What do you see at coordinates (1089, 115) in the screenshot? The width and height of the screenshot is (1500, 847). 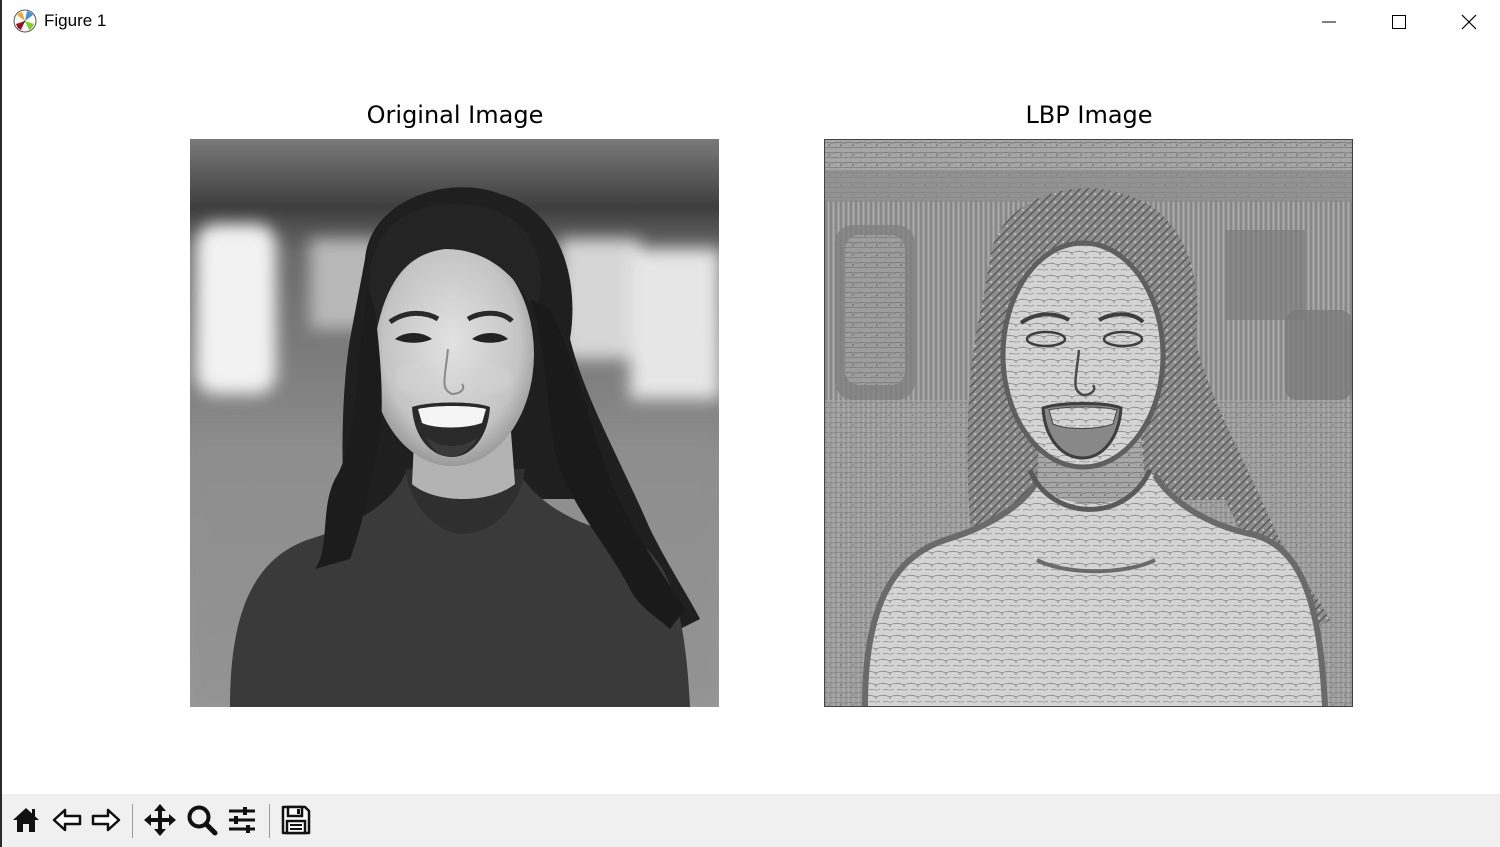 I see `axes-title-lbp: LBP Image` at bounding box center [1089, 115].